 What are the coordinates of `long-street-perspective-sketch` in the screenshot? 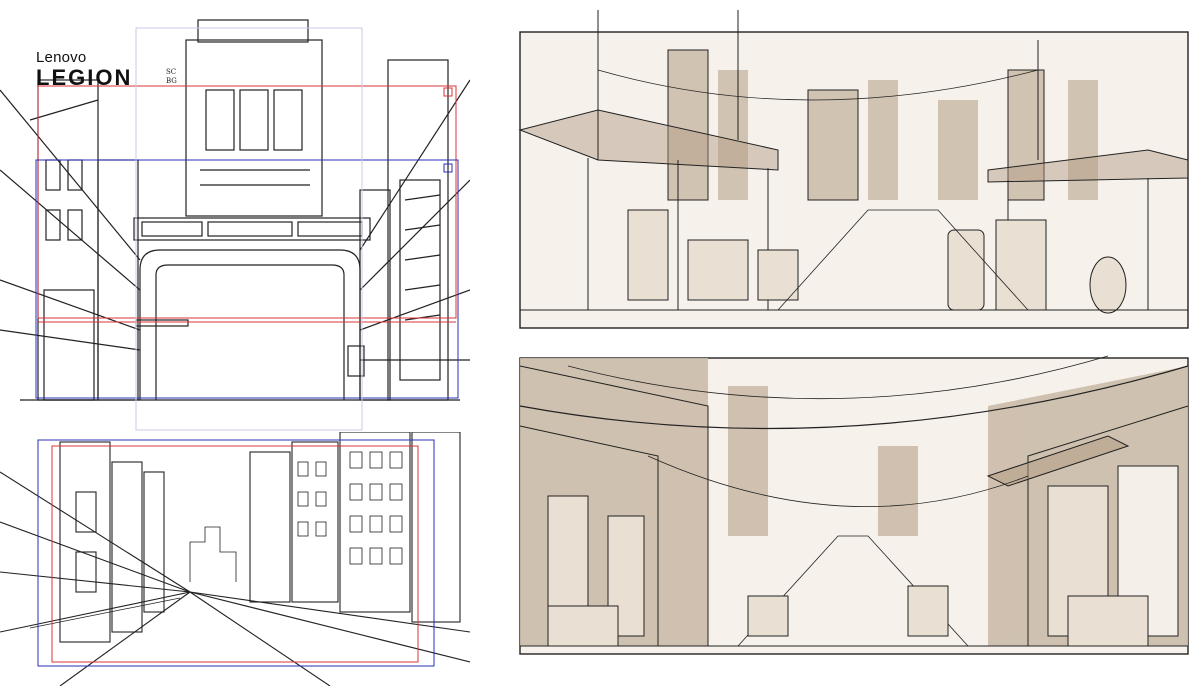 It's located at (235, 559).